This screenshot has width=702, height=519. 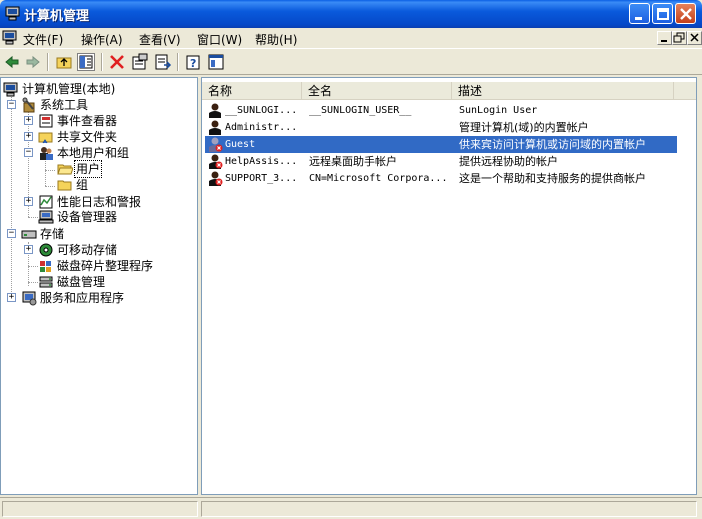 I want to click on minimize-button, so click(x=639, y=13).